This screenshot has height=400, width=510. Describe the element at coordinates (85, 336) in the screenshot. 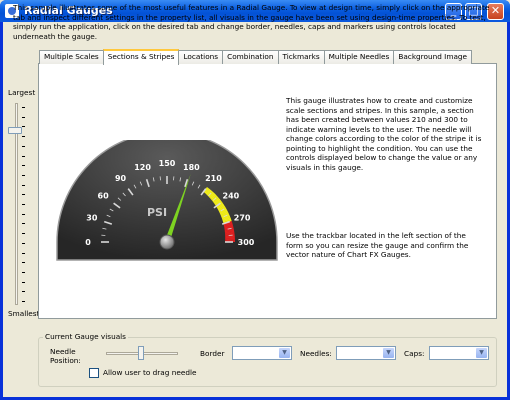

I see `gauge-visuals-title: Current Gauge visuals` at that location.